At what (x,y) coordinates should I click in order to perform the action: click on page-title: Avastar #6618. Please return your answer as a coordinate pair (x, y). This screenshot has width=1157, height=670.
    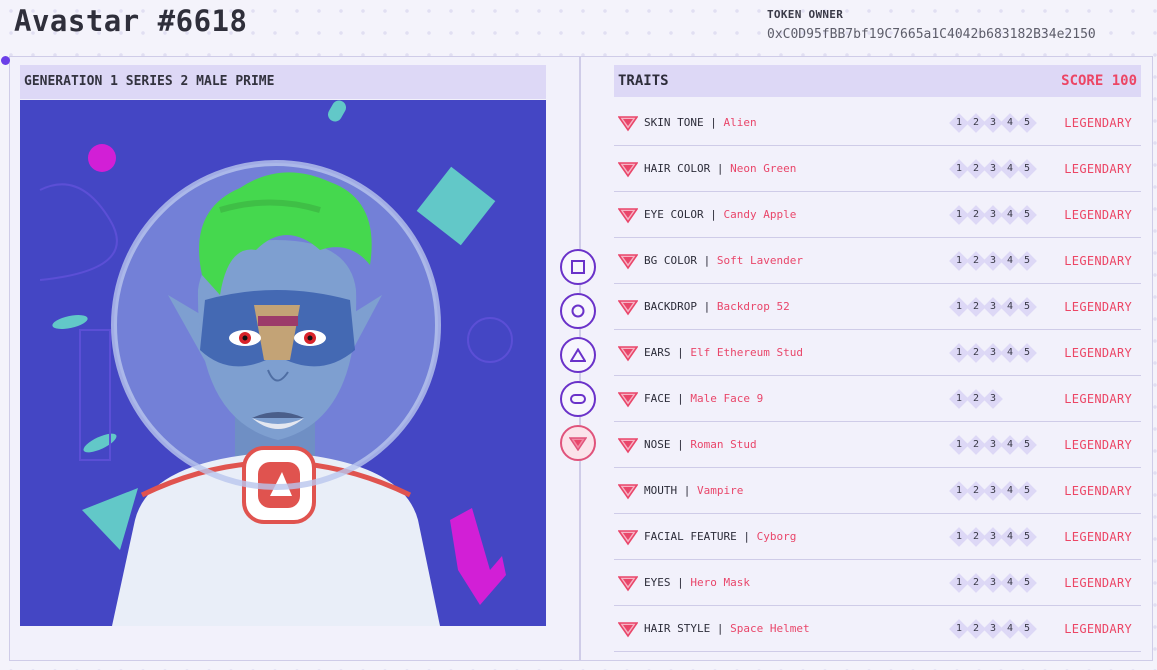
    Looking at the image, I should click on (131, 21).